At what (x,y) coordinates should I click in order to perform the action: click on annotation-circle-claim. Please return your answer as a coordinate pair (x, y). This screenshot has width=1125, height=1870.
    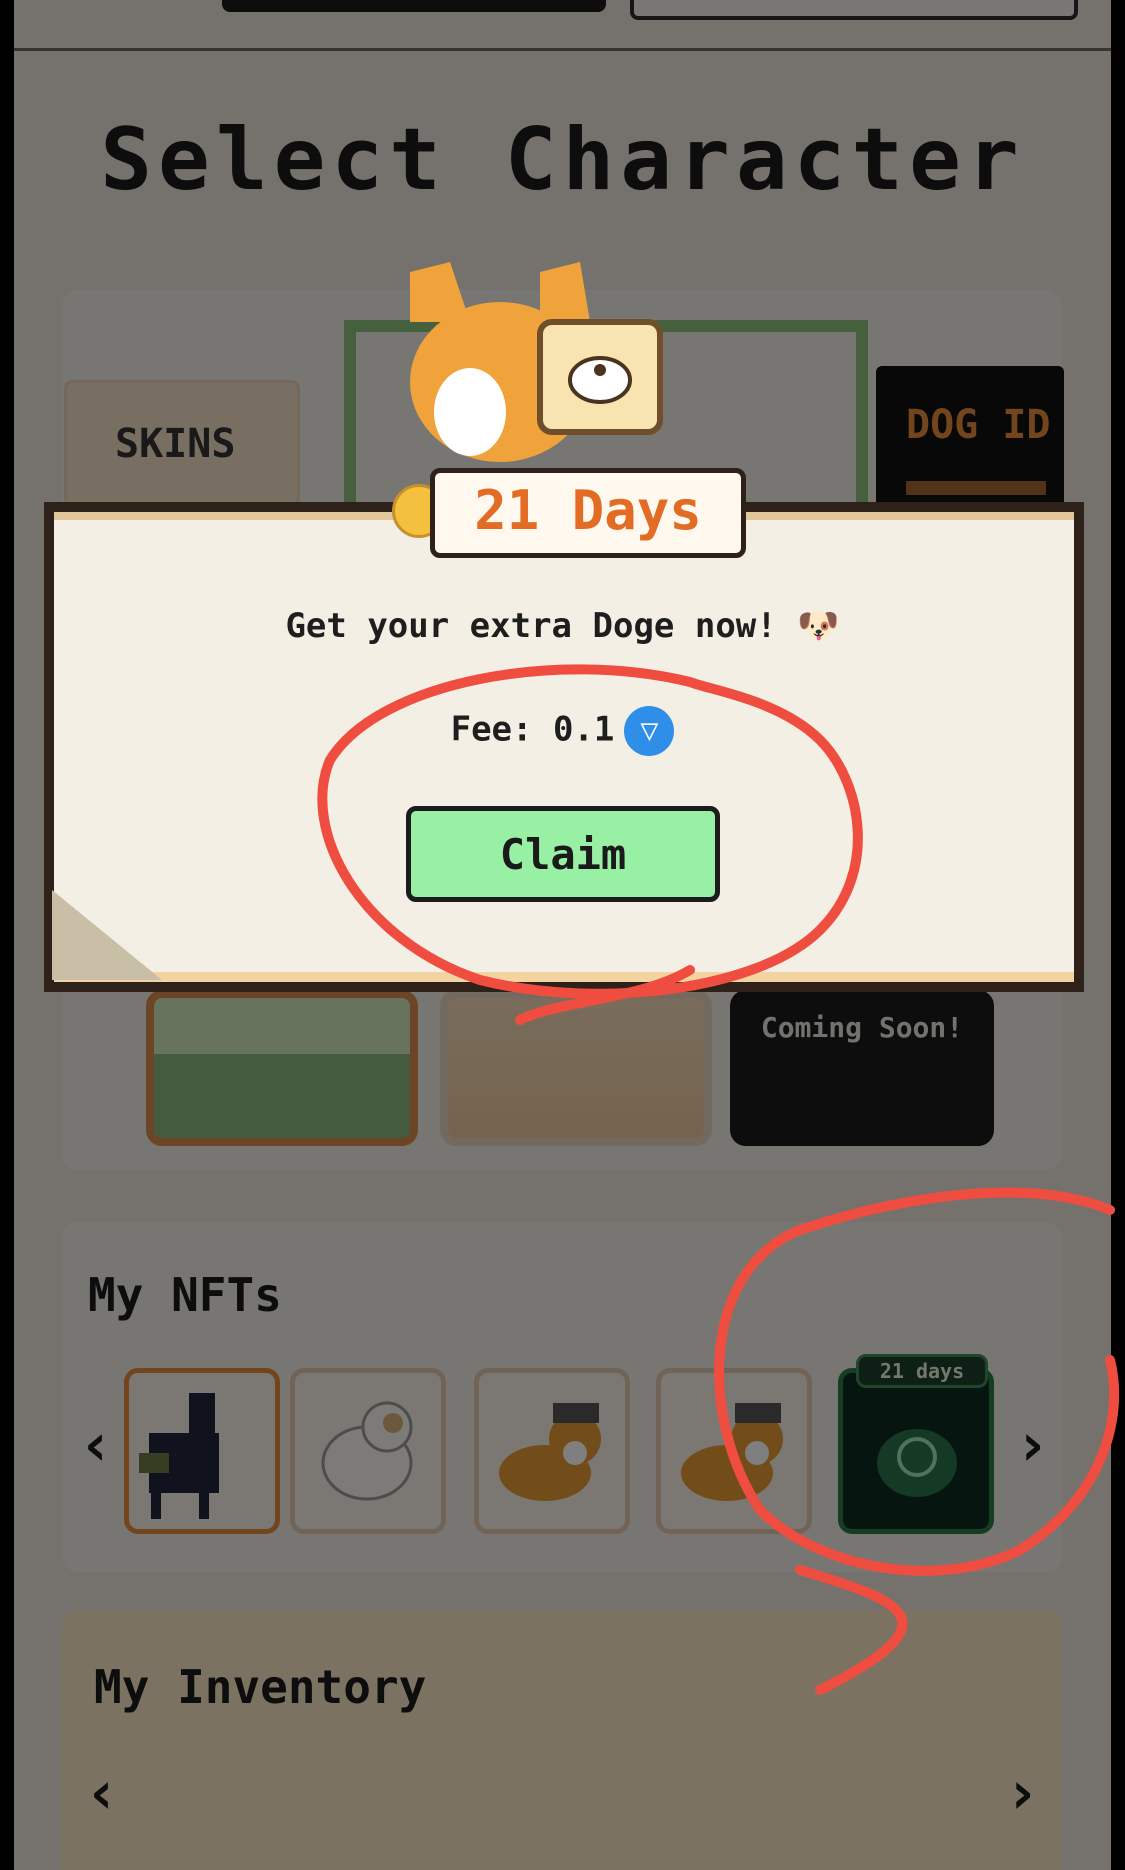
    Looking at the image, I should click on (590, 844).